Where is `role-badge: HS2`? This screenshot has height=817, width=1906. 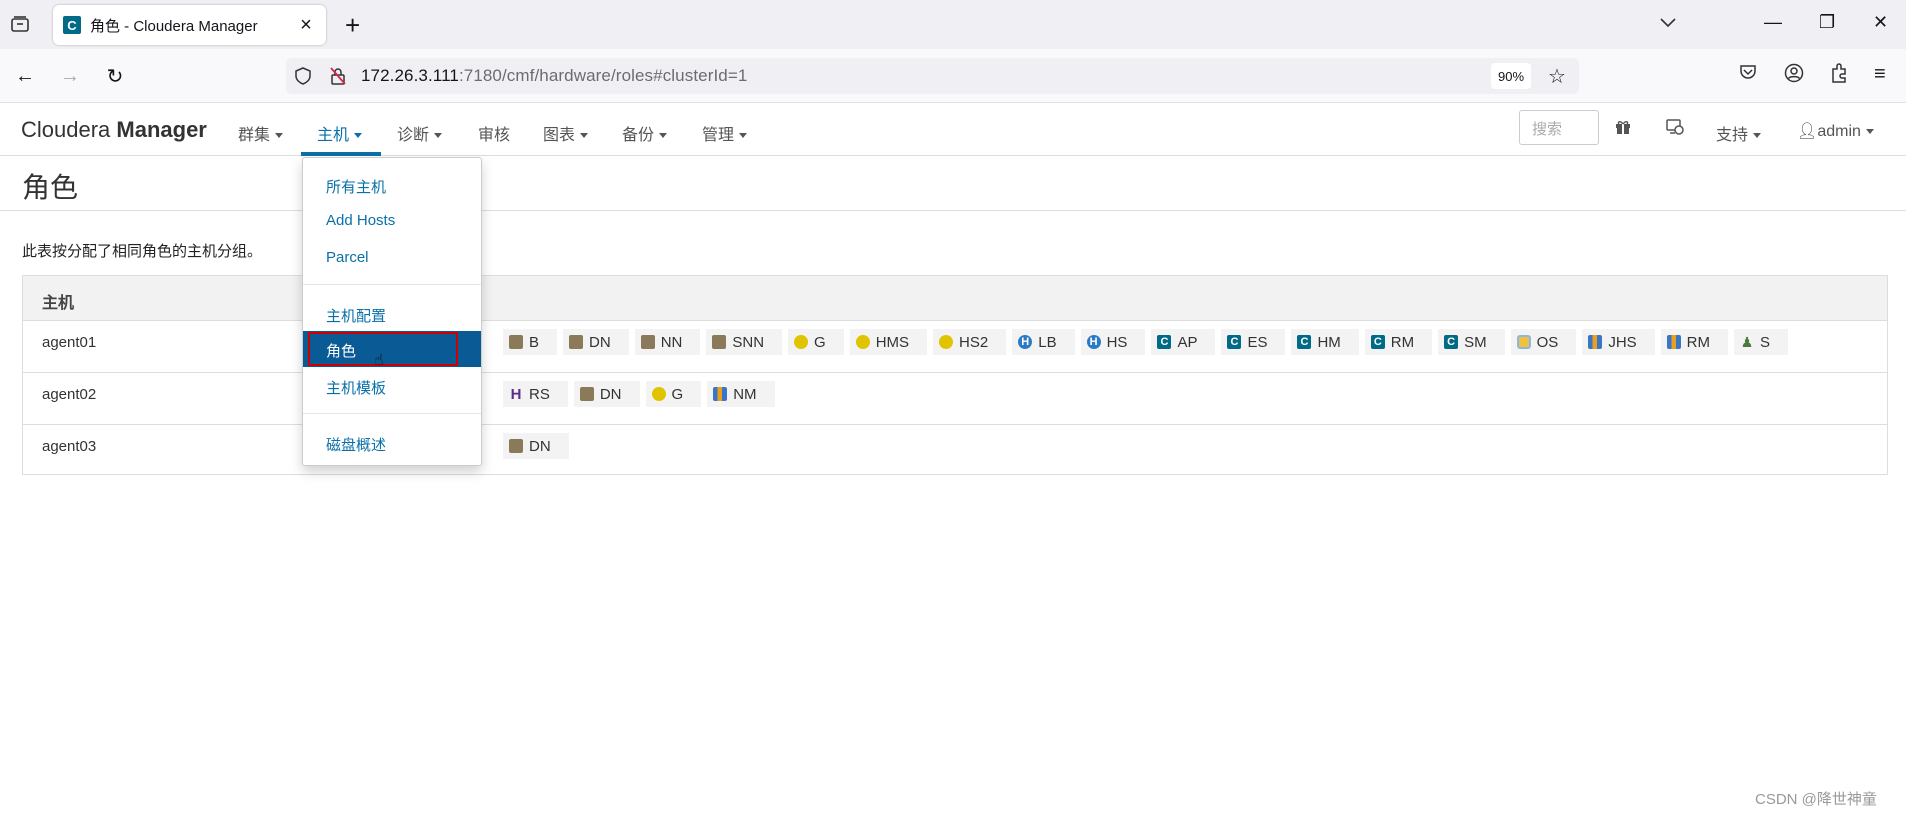
role-badge: HS2 is located at coordinates (970, 342).